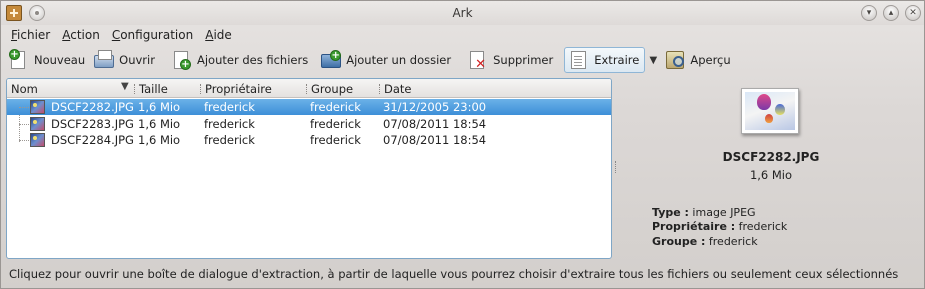  I want to click on window-title: Ark, so click(462, 13).